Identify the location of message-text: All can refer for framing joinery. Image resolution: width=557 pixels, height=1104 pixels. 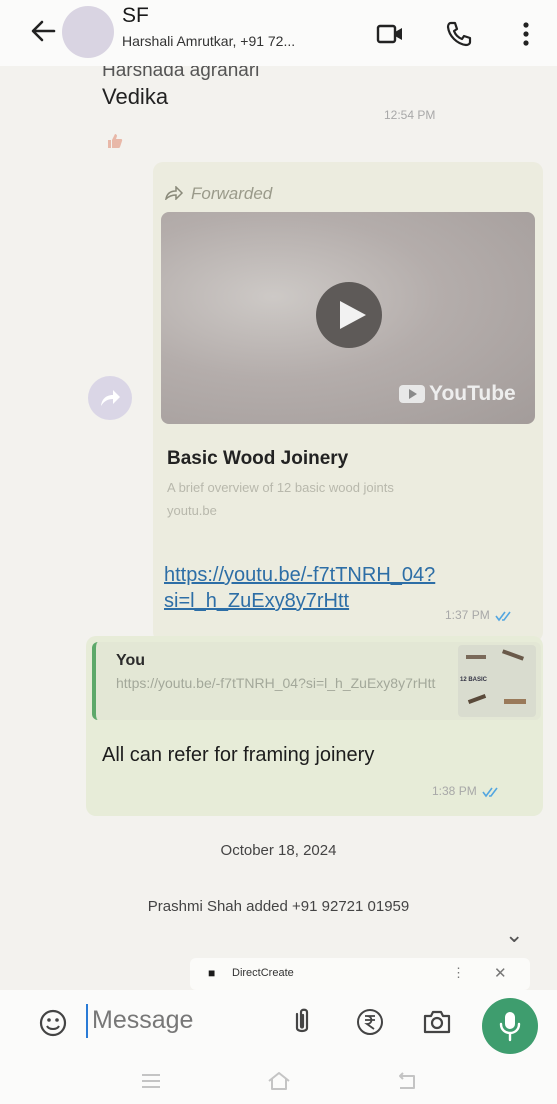
(238, 755).